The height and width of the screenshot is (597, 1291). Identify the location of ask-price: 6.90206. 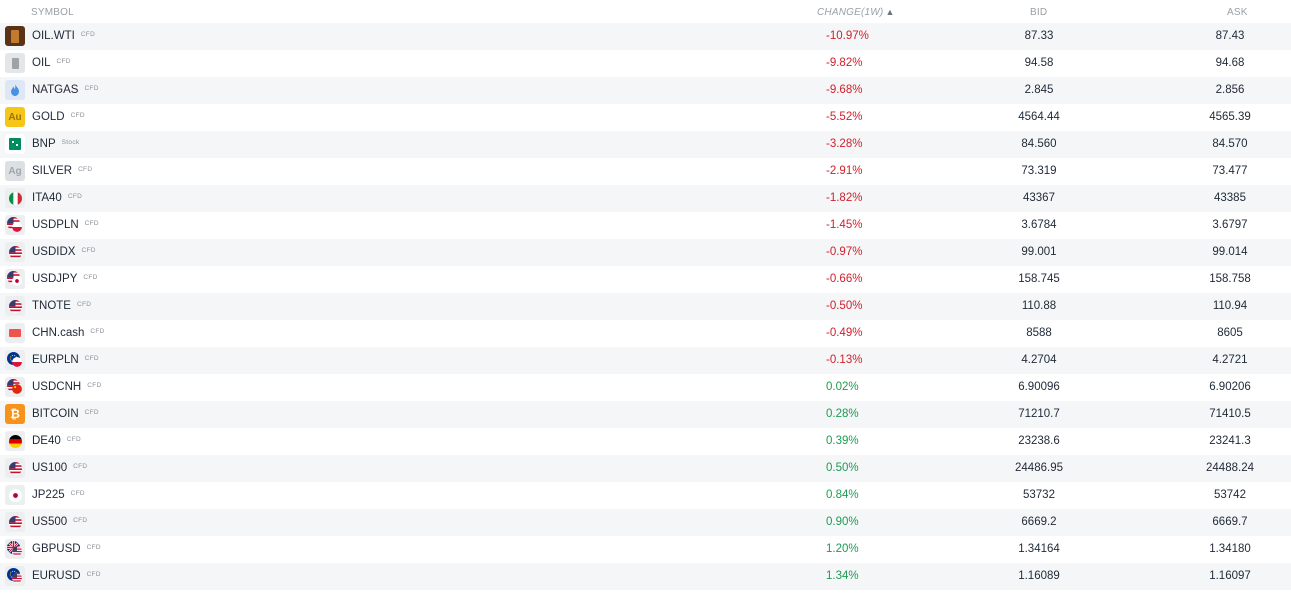
(1230, 387).